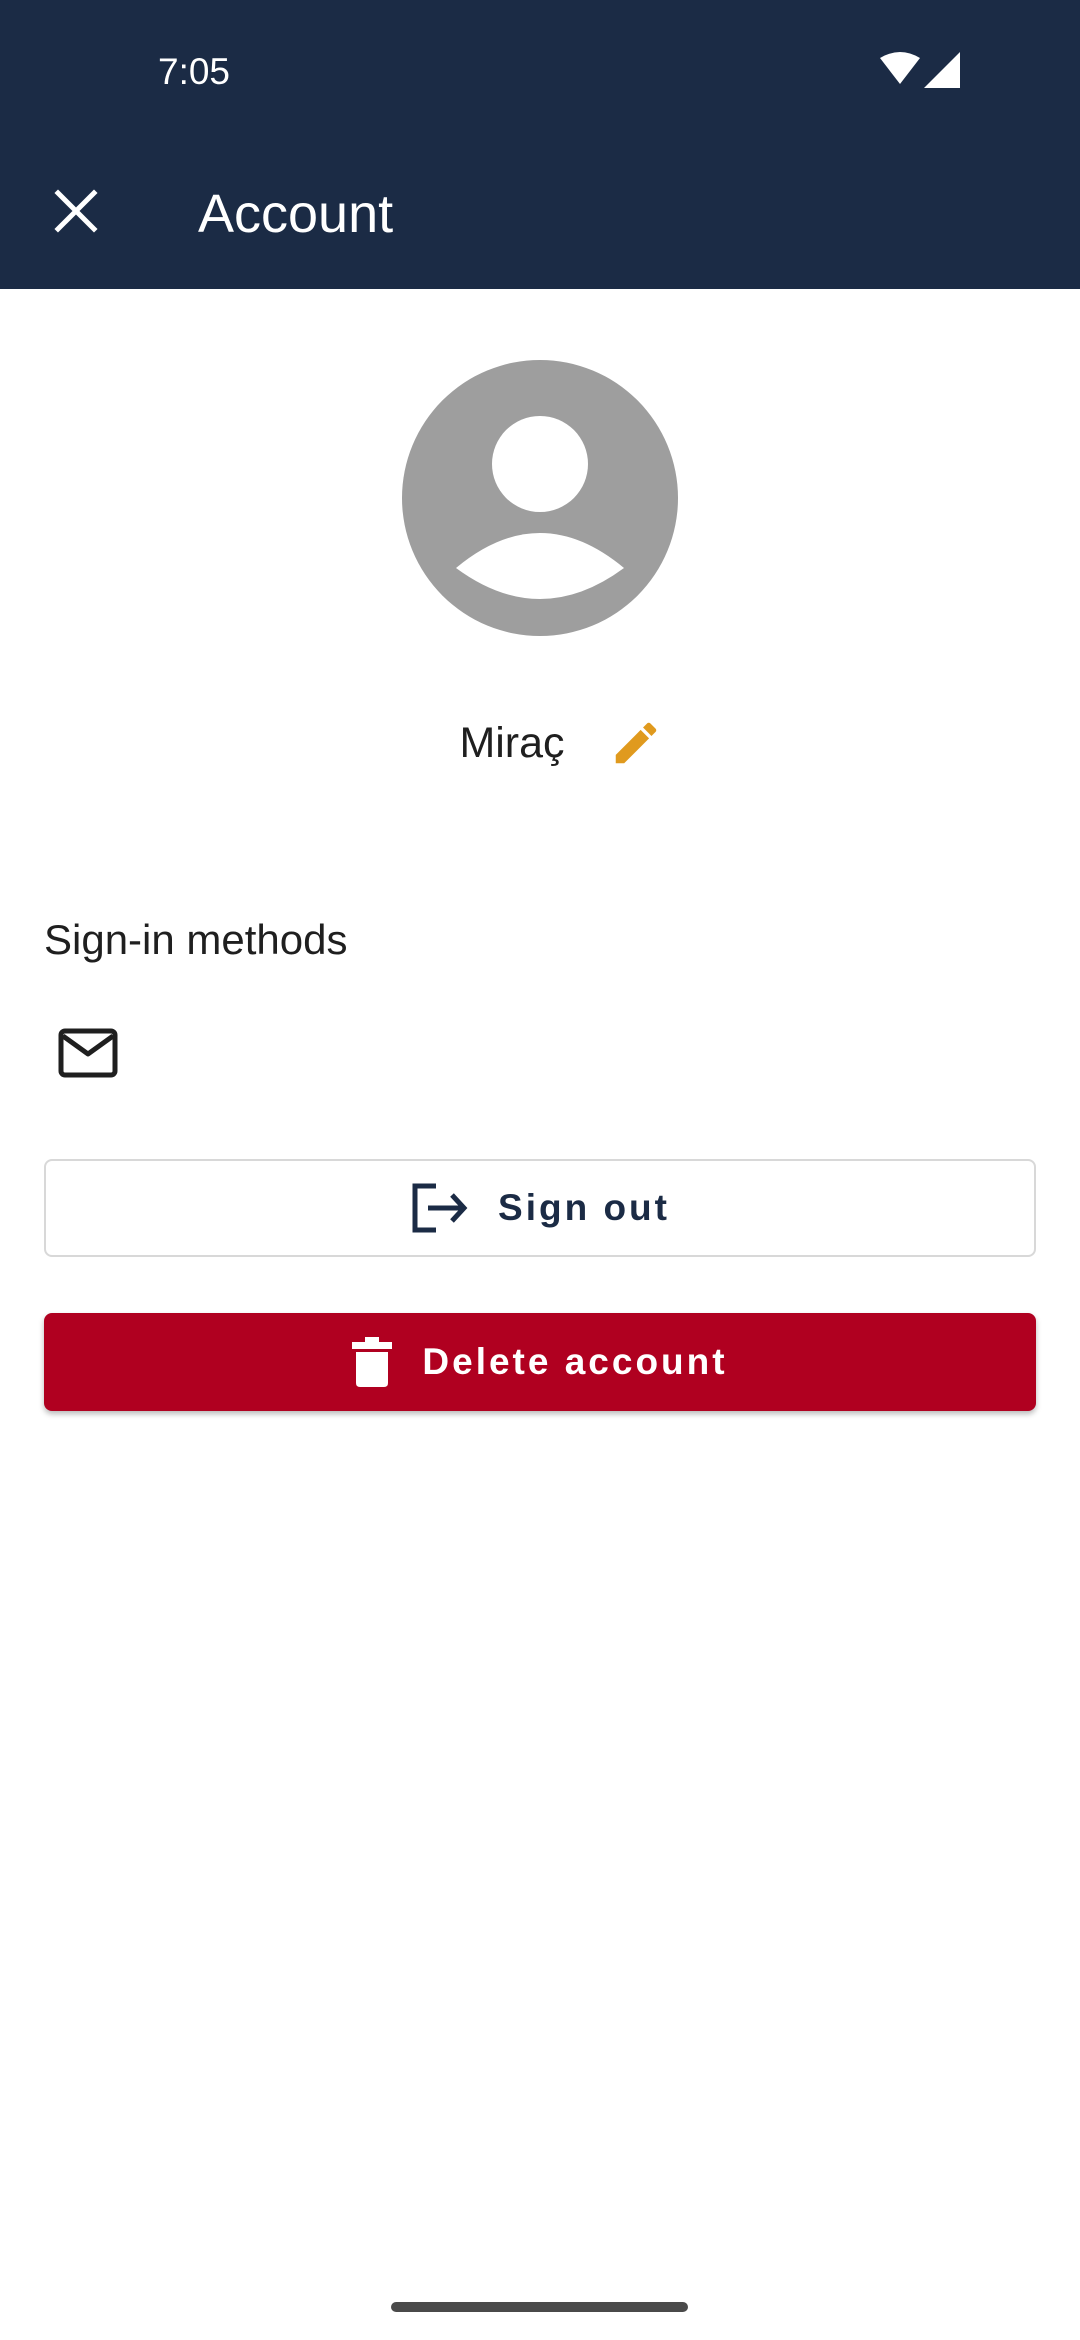  I want to click on edit-name-button, so click(636, 743).